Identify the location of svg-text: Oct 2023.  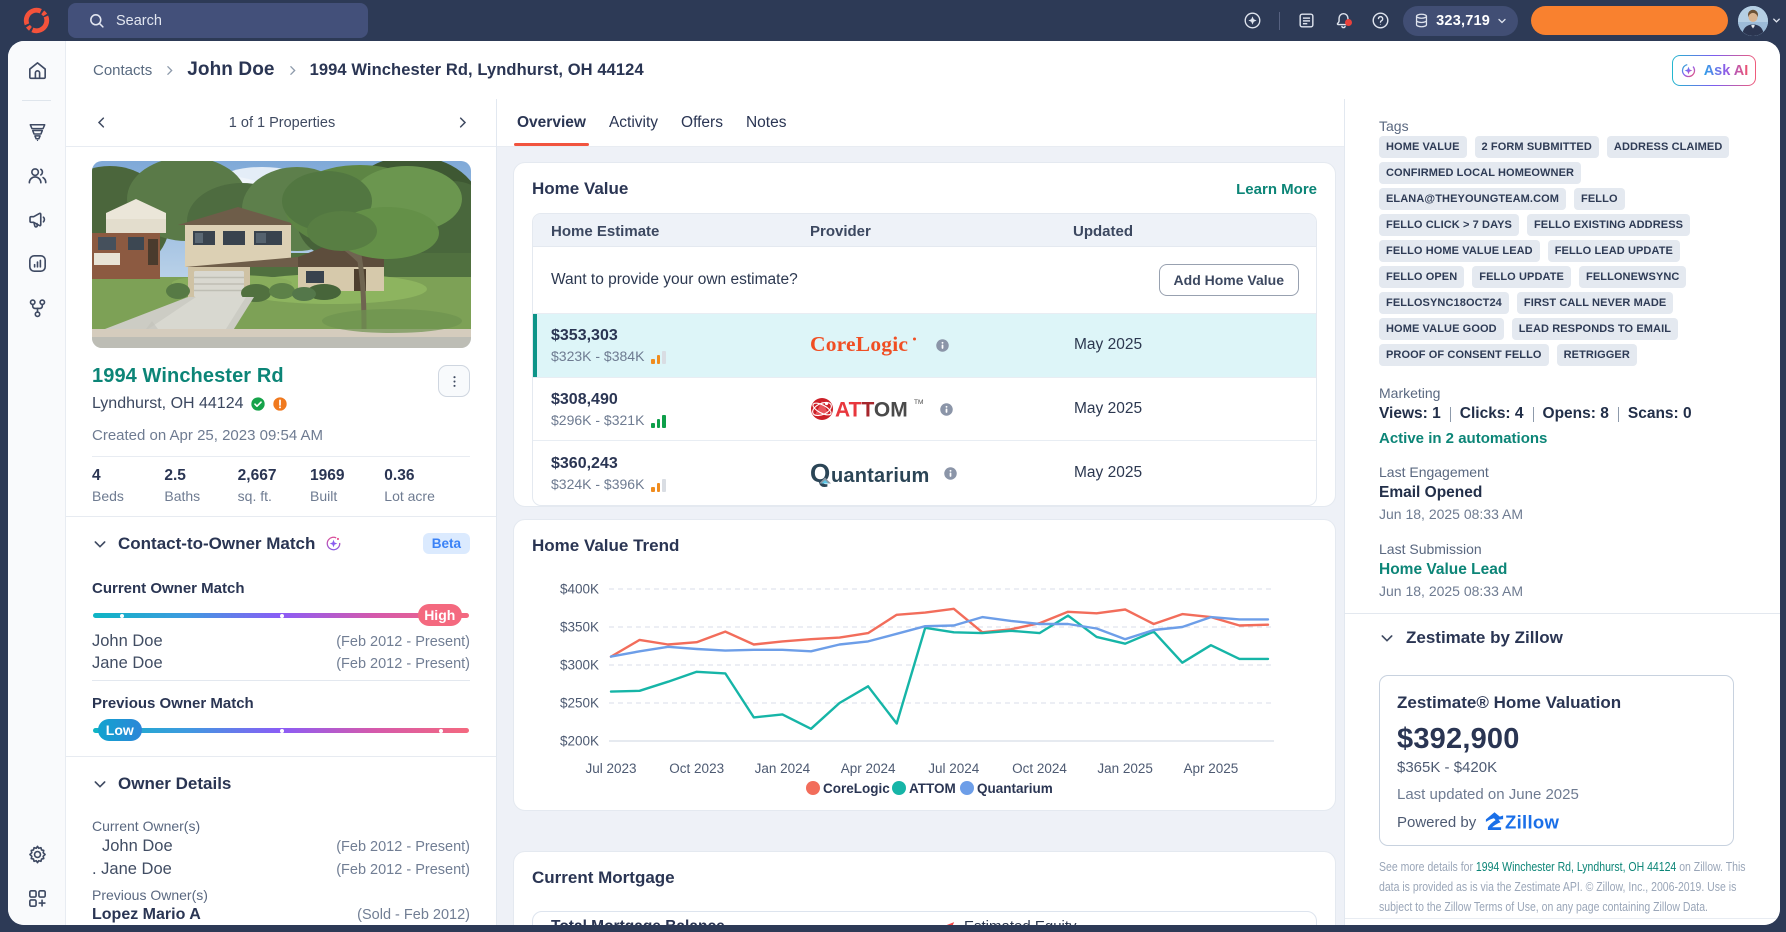
(696, 768).